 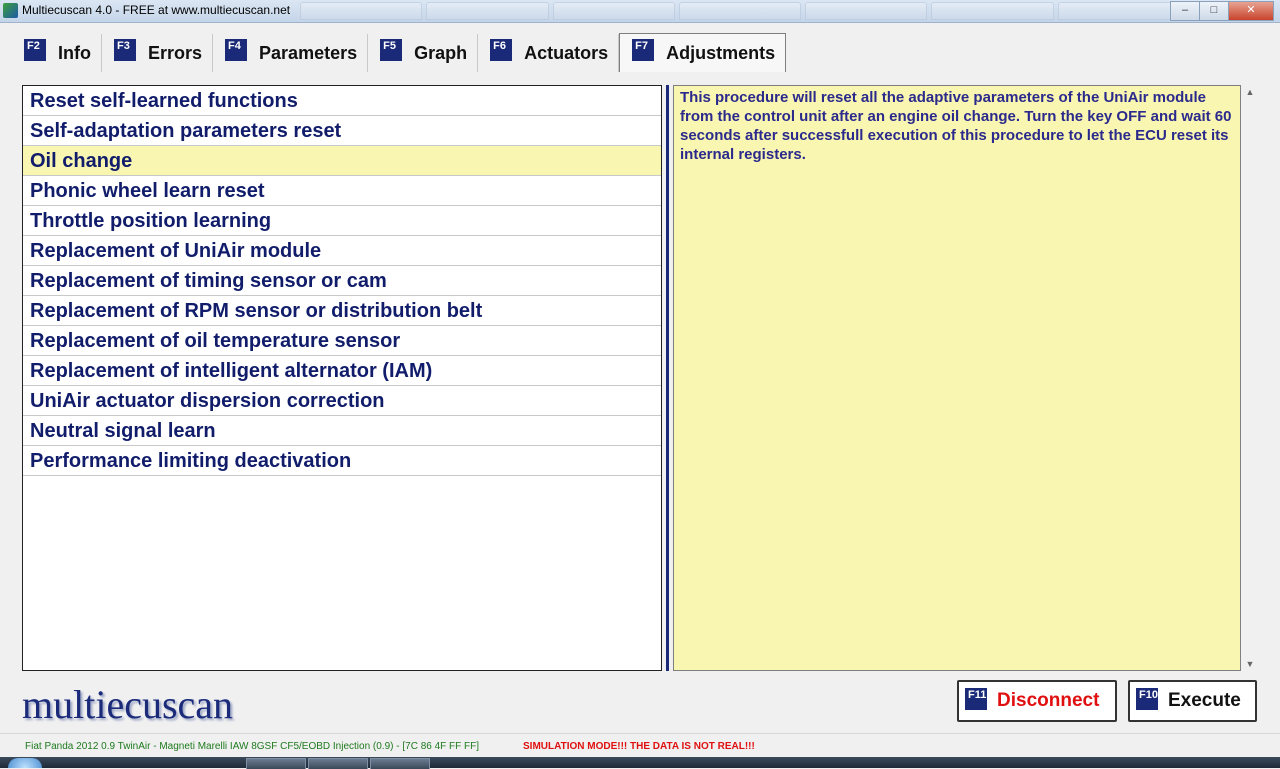 I want to click on list-item: Replacement of UniAir module, so click(x=342, y=251).